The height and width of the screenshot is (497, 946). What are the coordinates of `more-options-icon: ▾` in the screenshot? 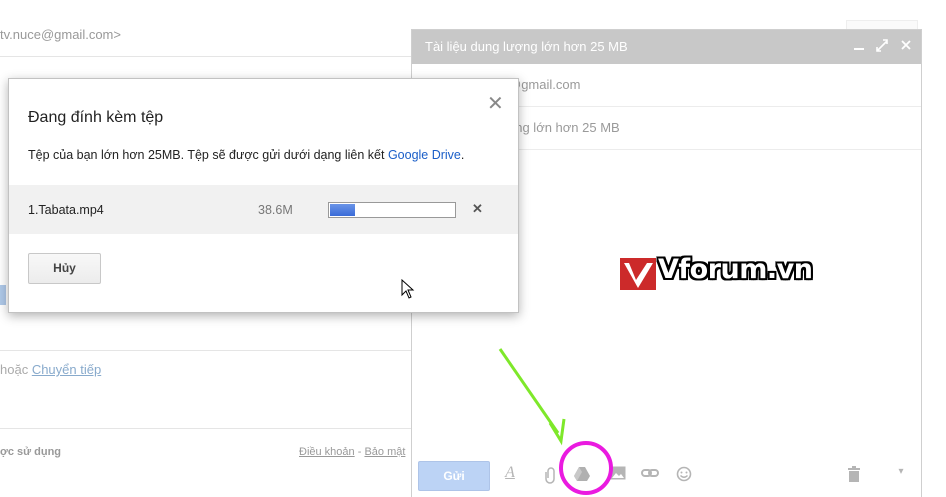 It's located at (901, 471).